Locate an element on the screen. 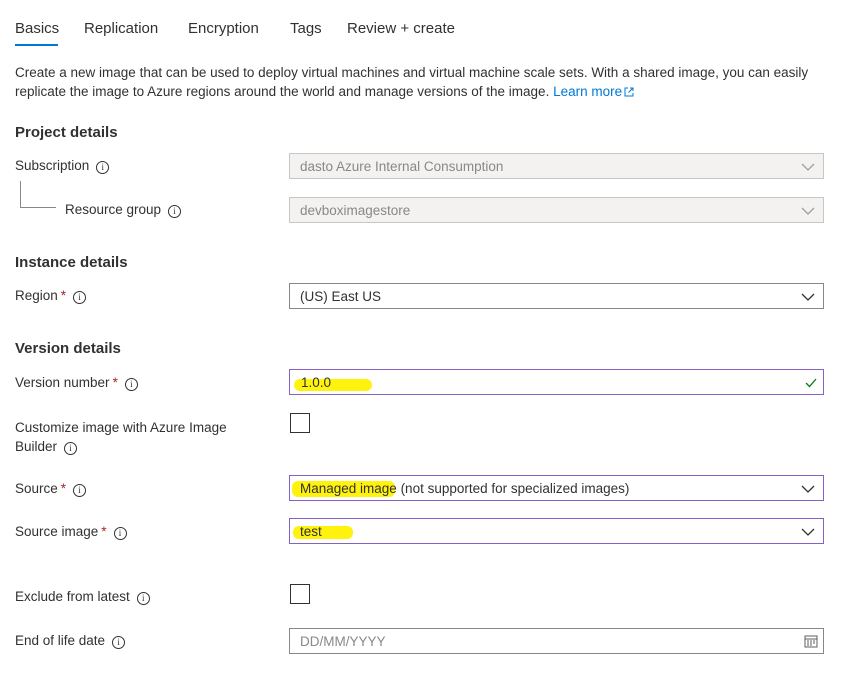  customize-label-line2: Builder is located at coordinates (36, 446).